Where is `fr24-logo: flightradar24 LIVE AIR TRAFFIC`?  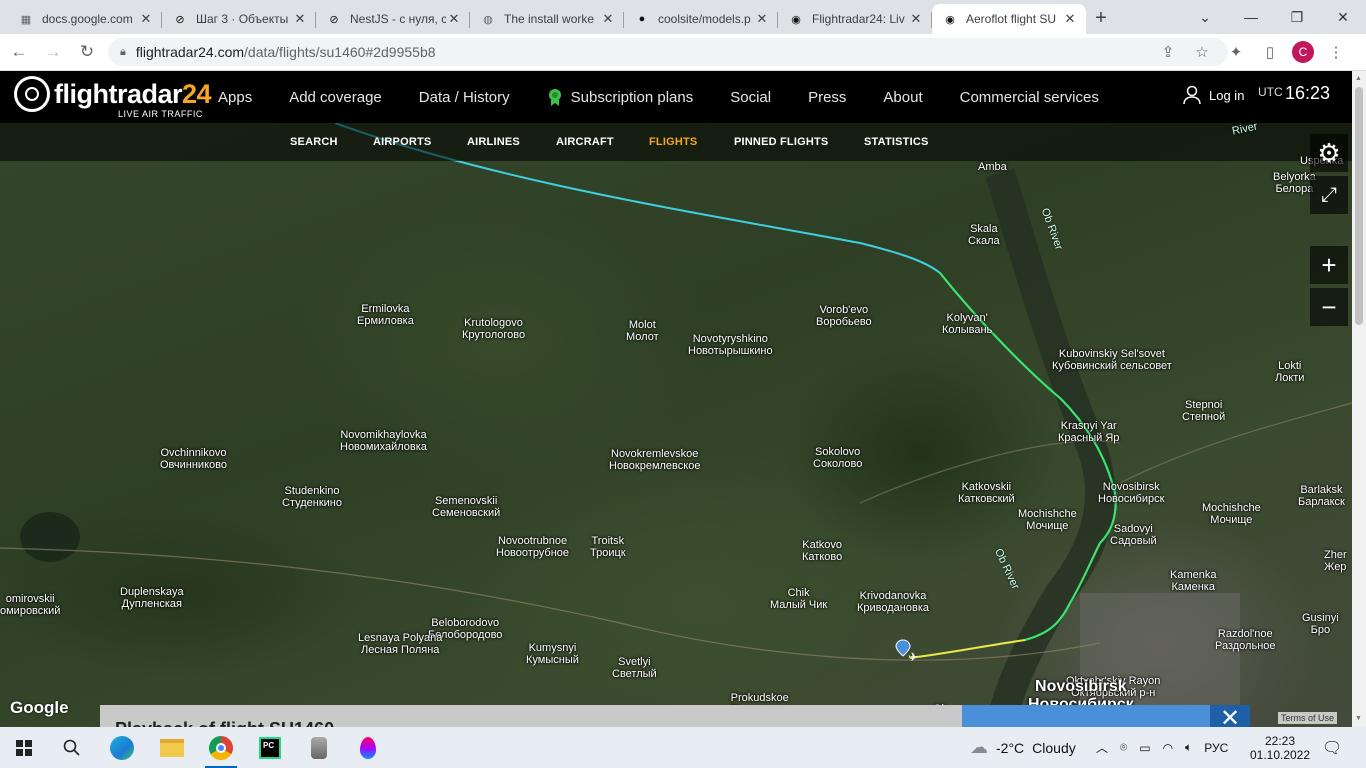 fr24-logo: flightradar24 LIVE AIR TRAFFIC is located at coordinates (113, 97).